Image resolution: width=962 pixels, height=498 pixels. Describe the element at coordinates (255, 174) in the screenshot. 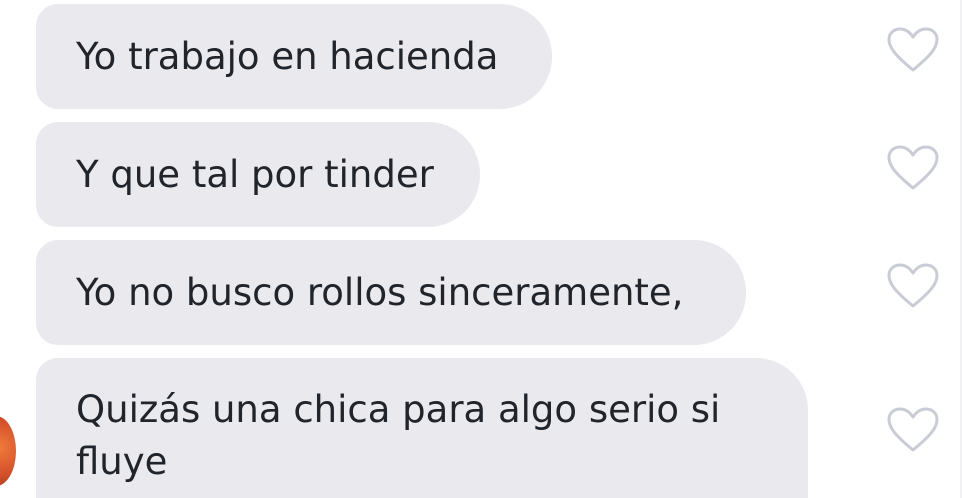

I see `message-text: Y que tal por tinder` at that location.